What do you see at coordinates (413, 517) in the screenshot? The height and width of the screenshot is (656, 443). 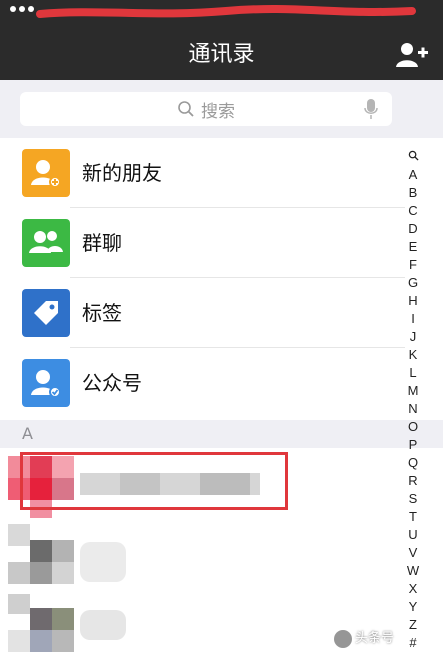 I see `index-letter: T` at bounding box center [413, 517].